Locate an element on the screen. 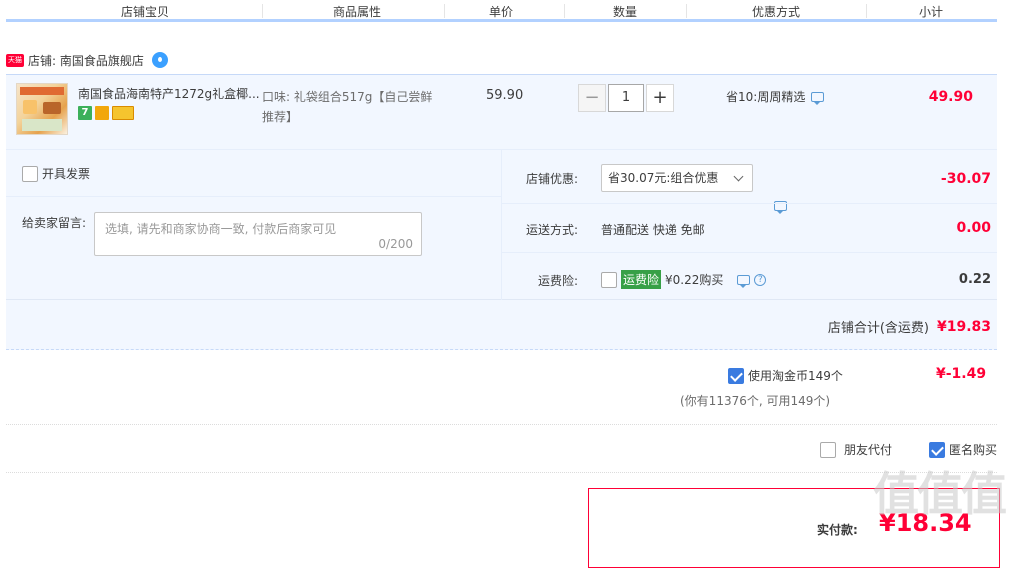  shipping-fee: 0.00 is located at coordinates (973, 228).